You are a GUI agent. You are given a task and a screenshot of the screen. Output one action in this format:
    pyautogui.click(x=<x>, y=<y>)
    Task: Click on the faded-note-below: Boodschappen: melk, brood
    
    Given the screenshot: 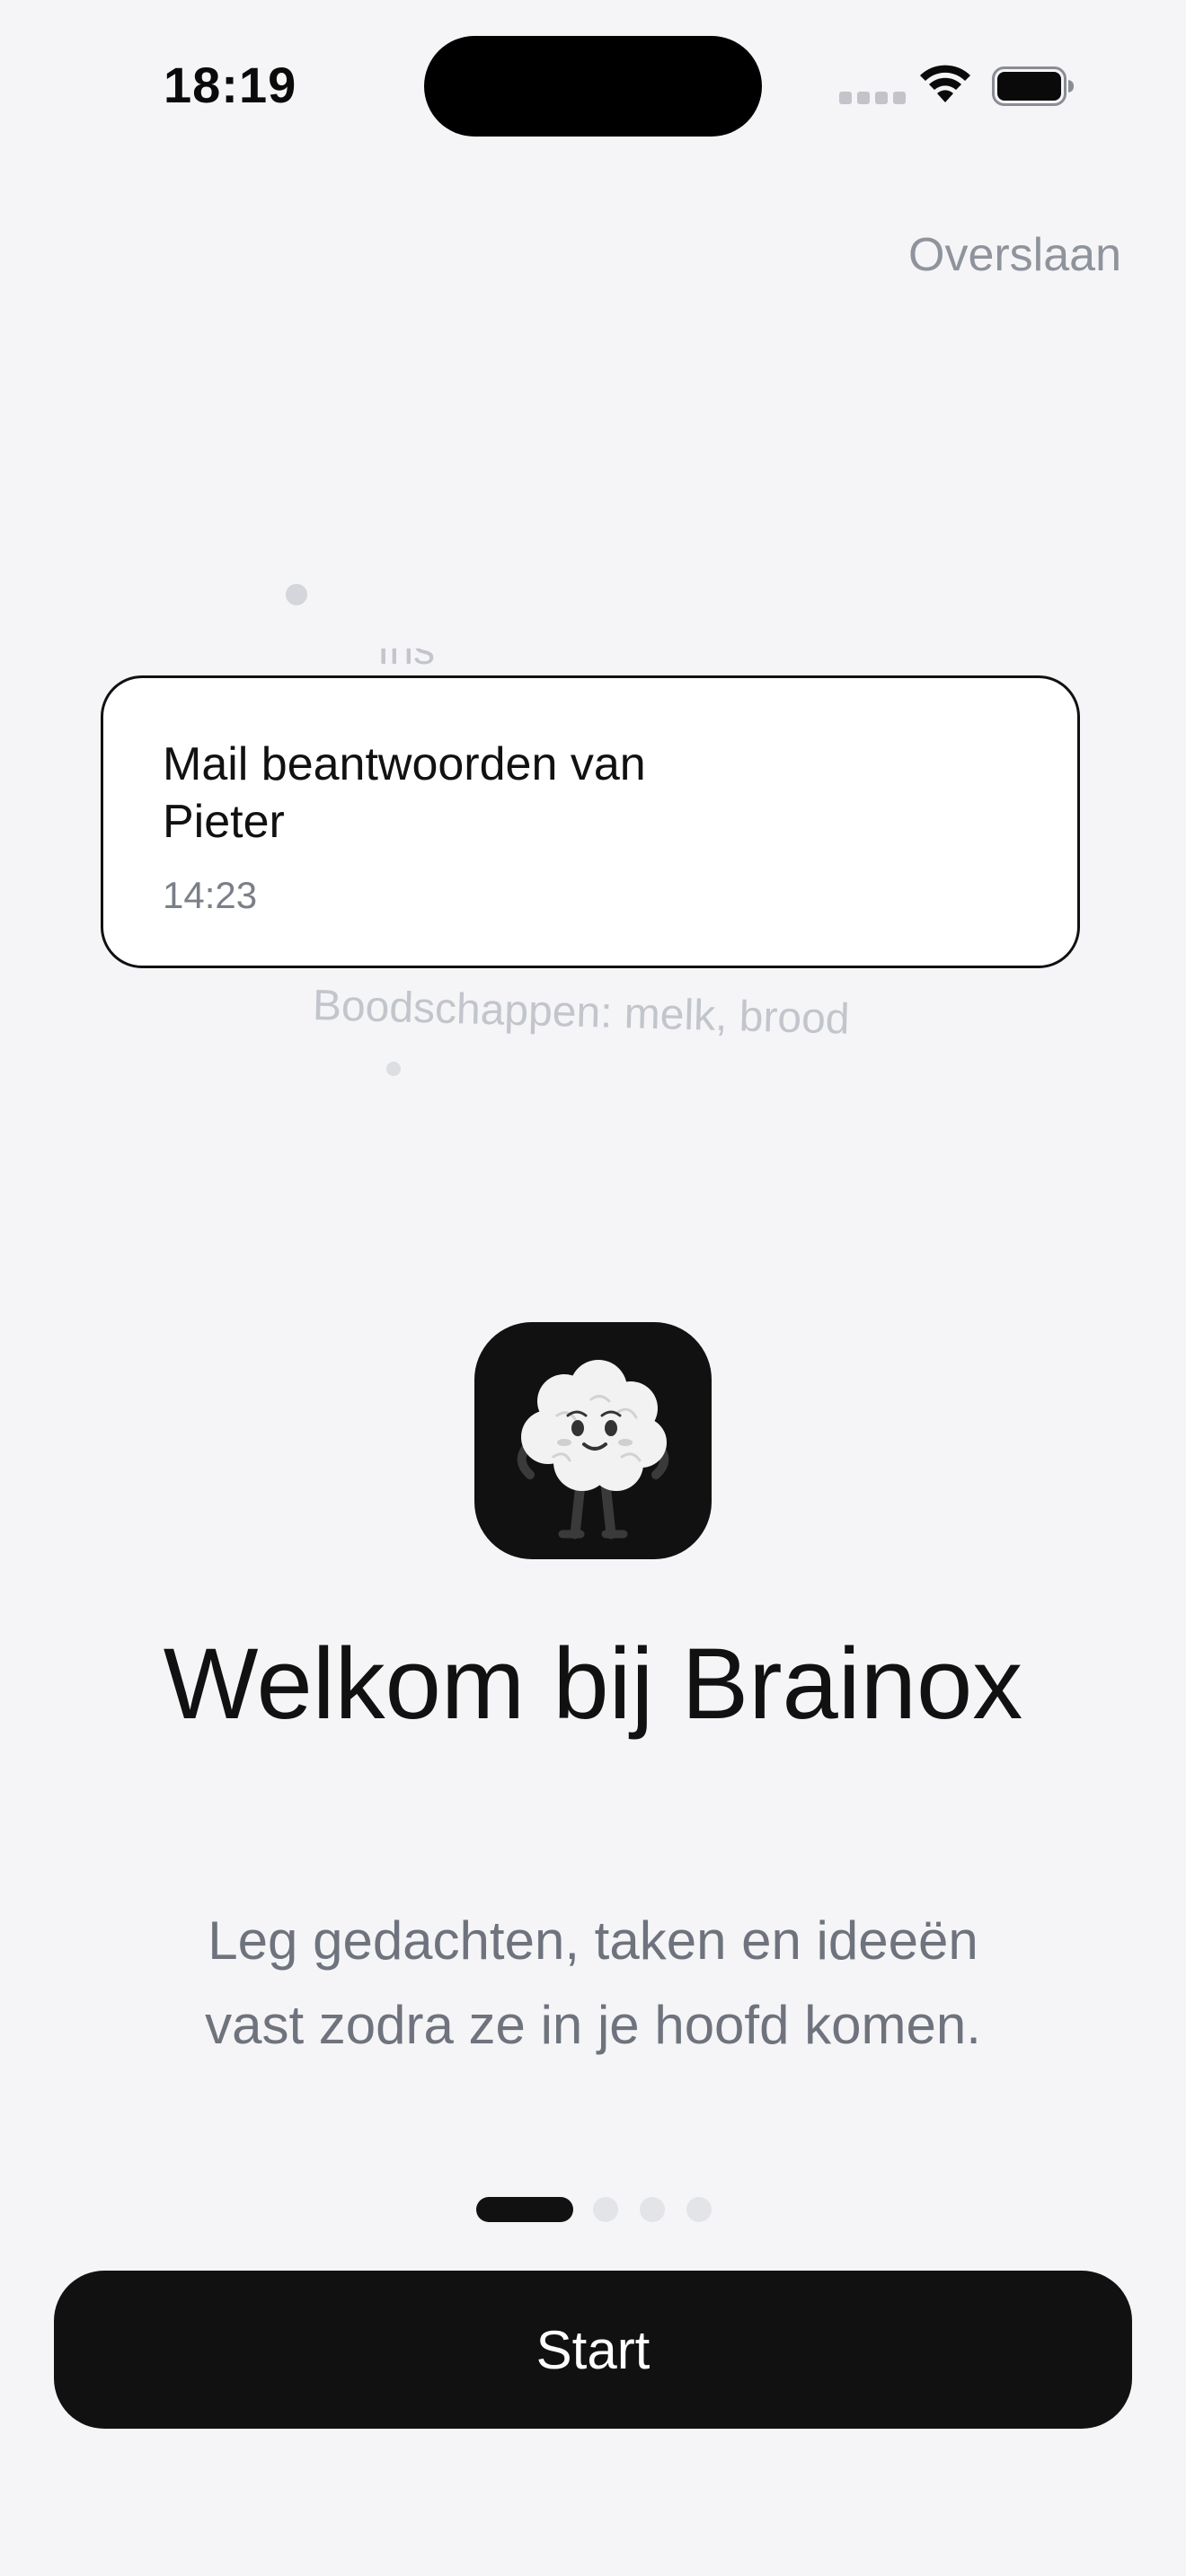 What is the action you would take?
    pyautogui.click(x=581, y=1013)
    